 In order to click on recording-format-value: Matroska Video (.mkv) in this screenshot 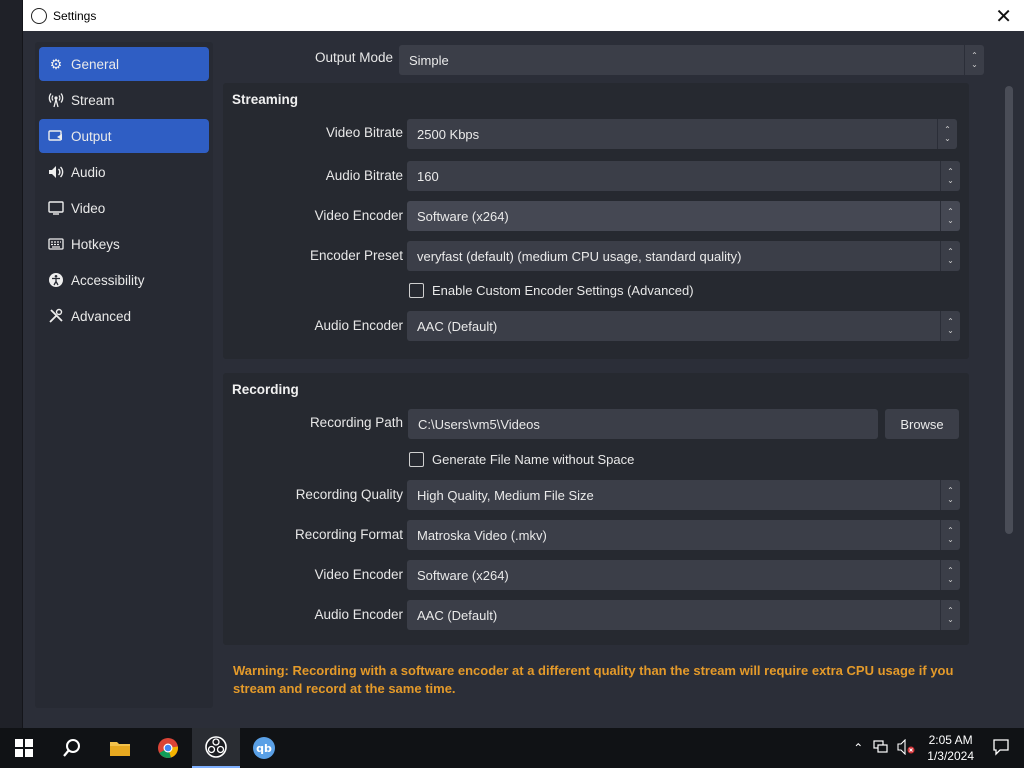, I will do `click(482, 535)`.